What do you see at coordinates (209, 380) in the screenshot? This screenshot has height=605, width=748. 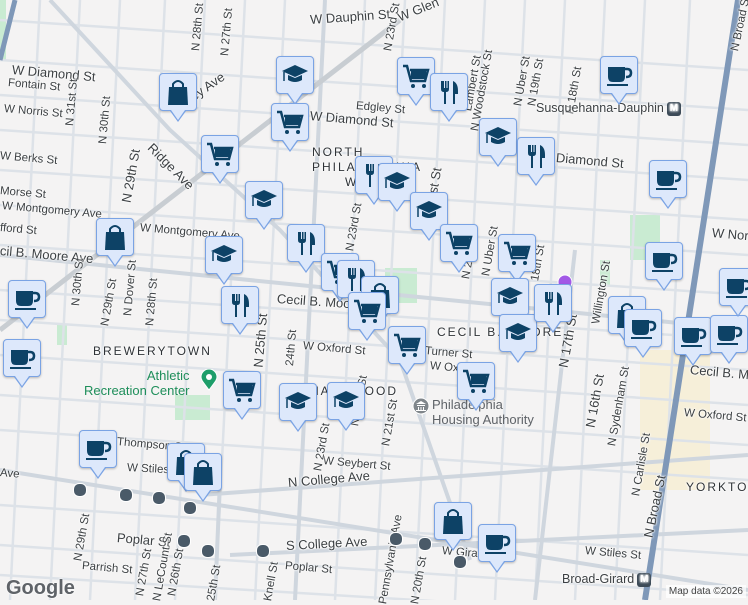 I see `park-pin-icon` at bounding box center [209, 380].